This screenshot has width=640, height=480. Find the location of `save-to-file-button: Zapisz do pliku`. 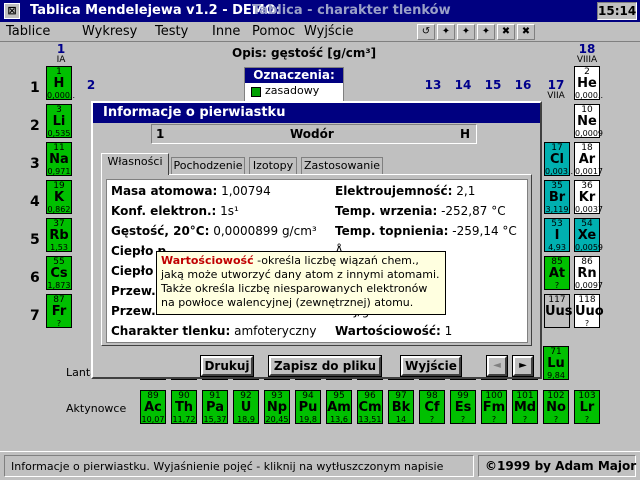

save-to-file-button: Zapisz do pliku is located at coordinates (325, 366).